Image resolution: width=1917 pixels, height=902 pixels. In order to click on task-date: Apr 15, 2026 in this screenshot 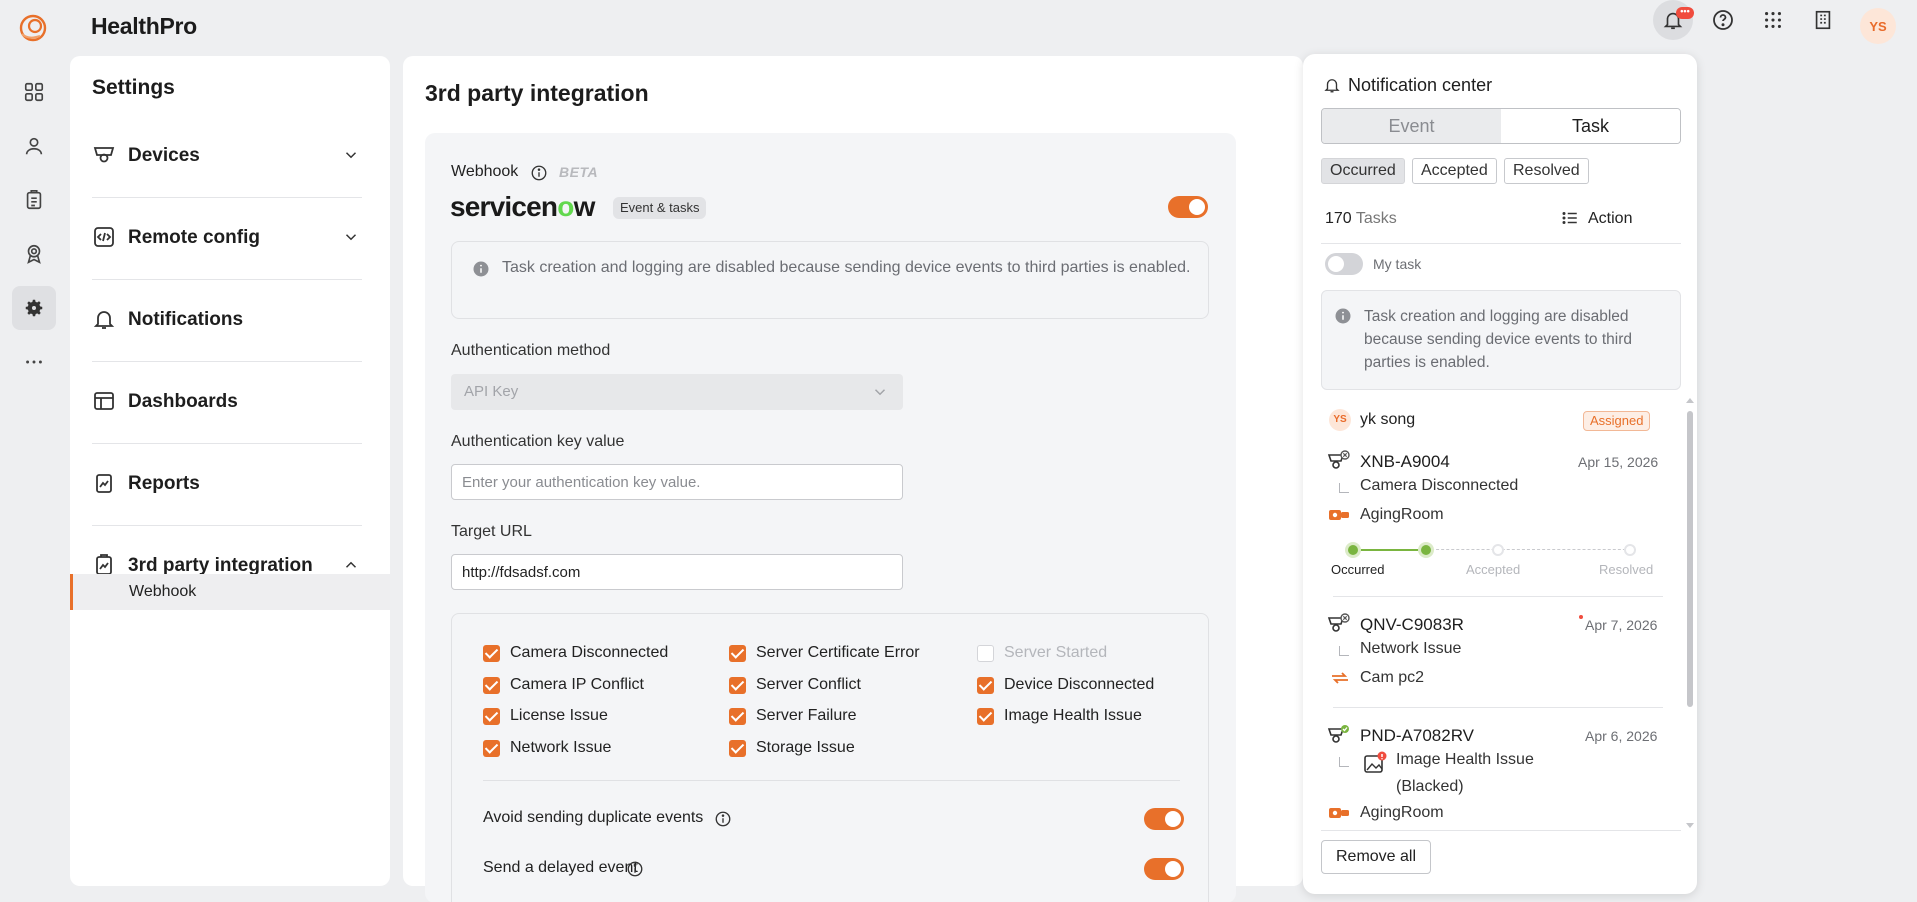, I will do `click(1618, 462)`.